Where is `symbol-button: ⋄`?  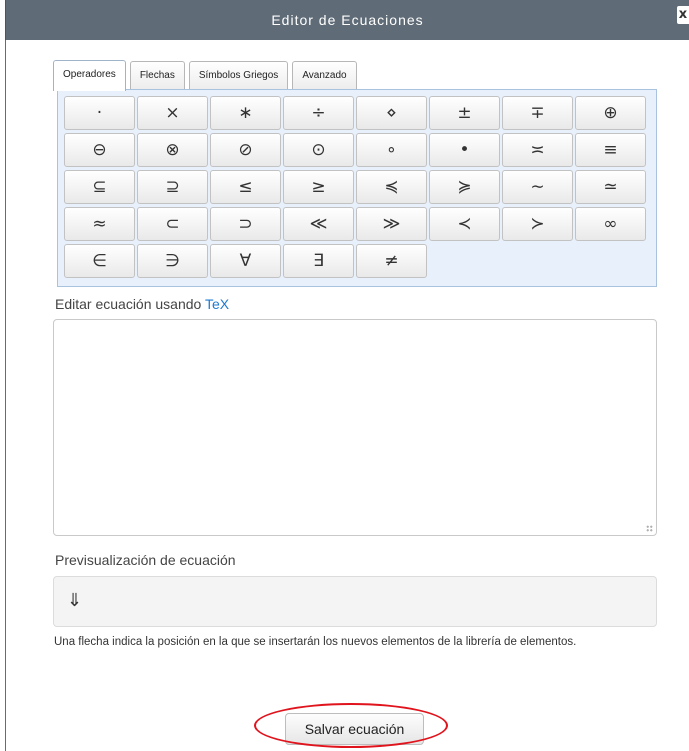 symbol-button: ⋄ is located at coordinates (391, 113).